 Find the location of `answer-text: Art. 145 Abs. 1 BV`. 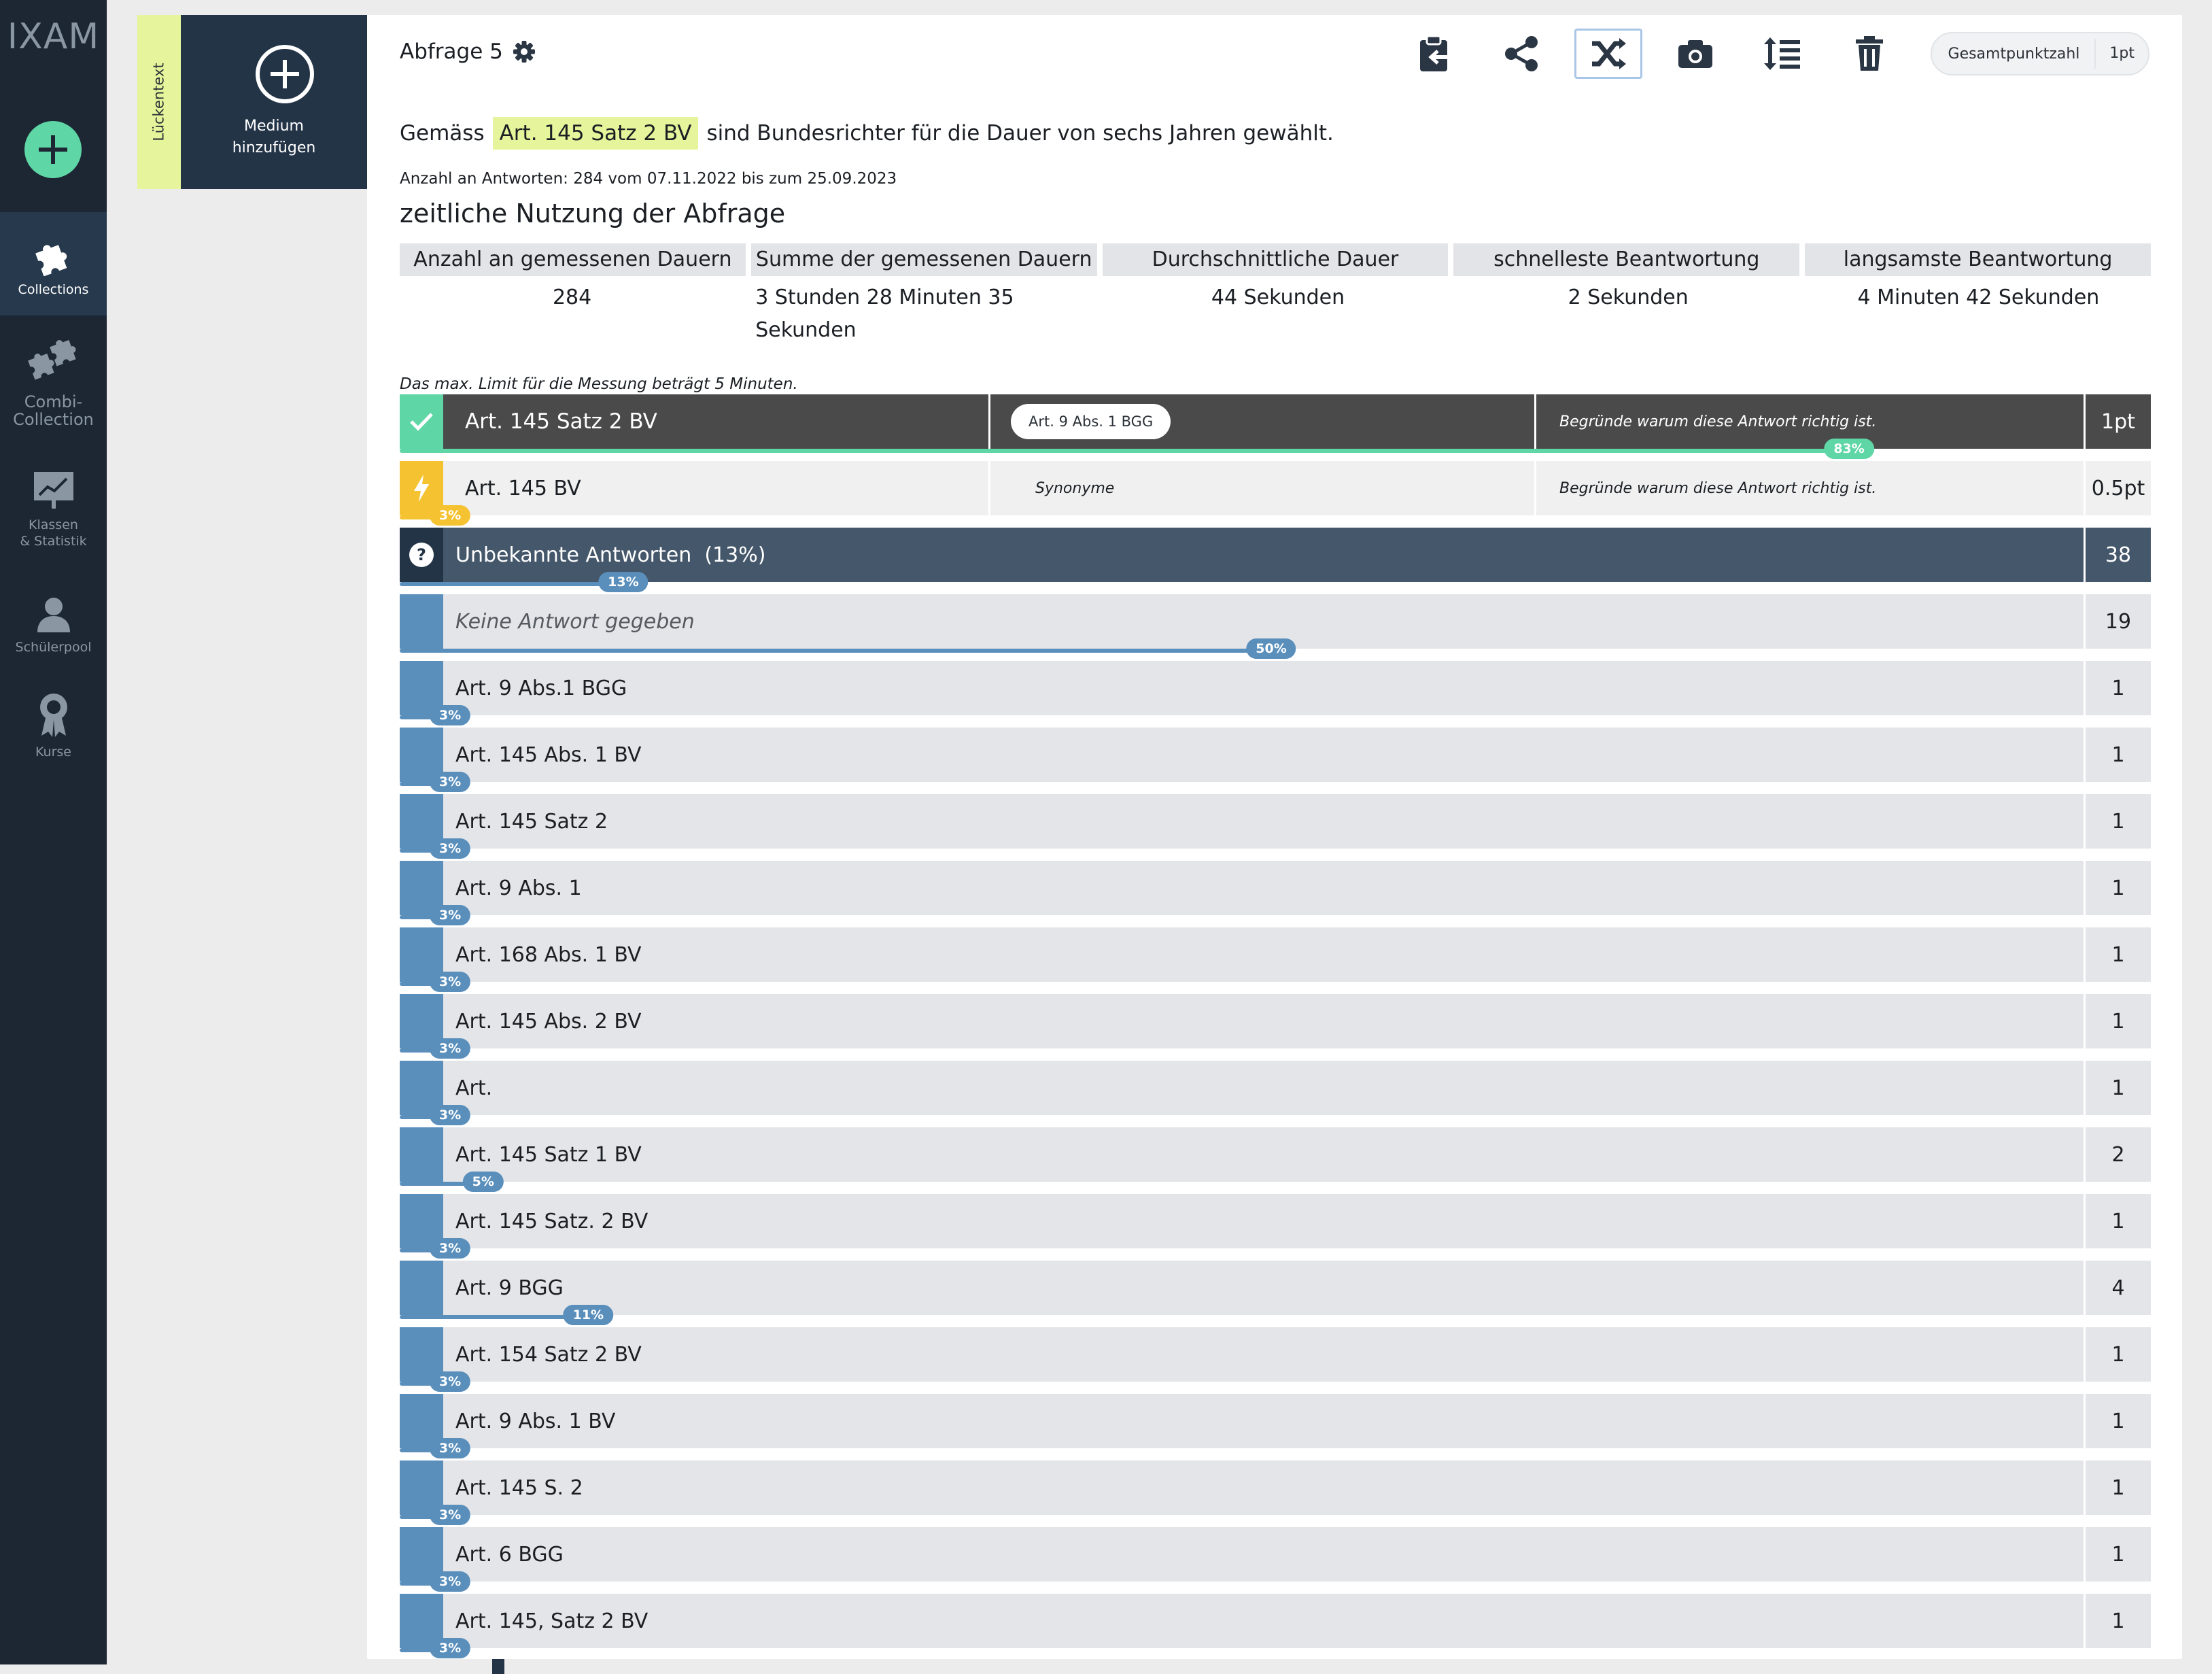

answer-text: Art. 145 Abs. 1 BV is located at coordinates (548, 754).